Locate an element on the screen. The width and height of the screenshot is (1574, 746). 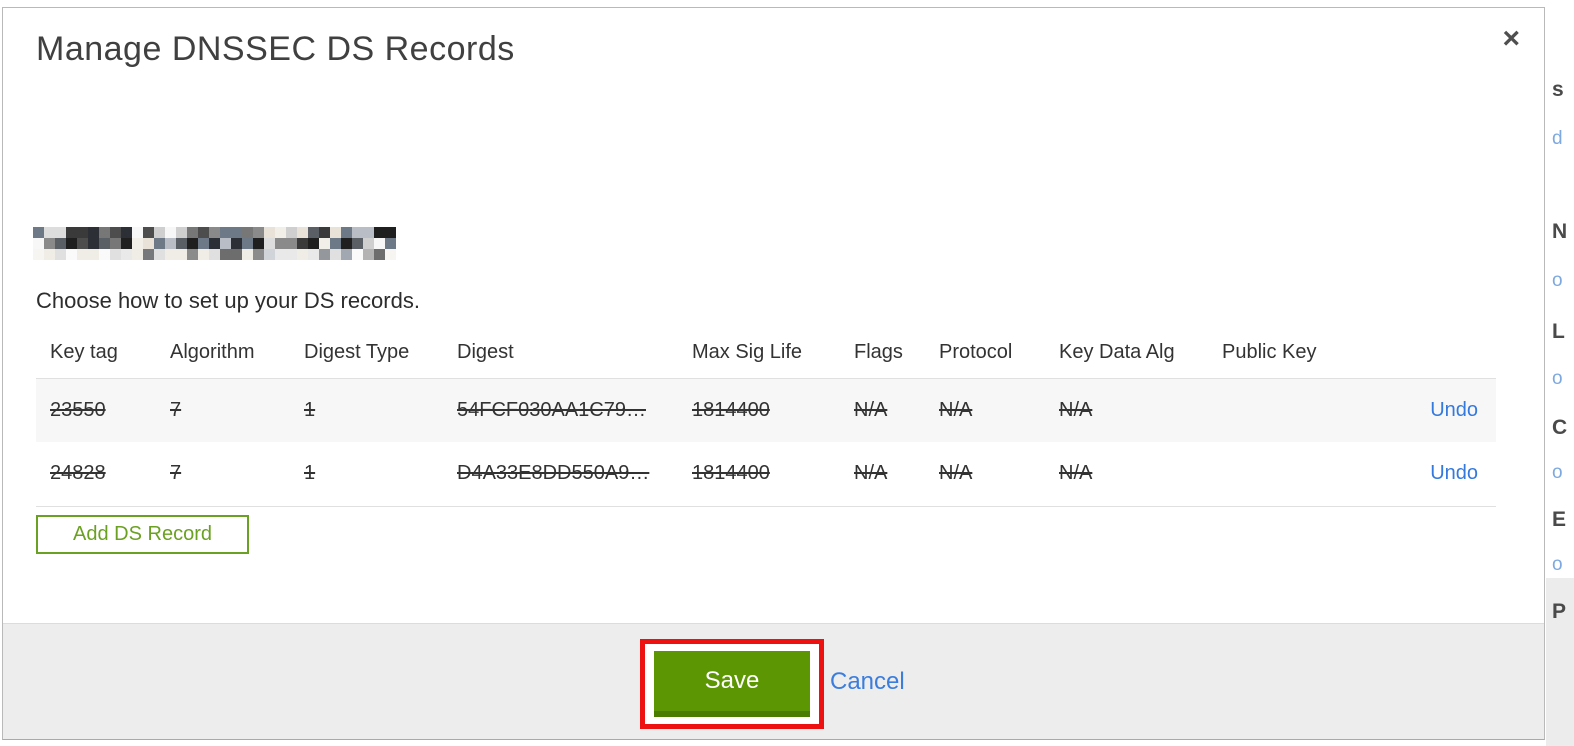
cell-max-sig-life: 1814400 is located at coordinates (759, 410).